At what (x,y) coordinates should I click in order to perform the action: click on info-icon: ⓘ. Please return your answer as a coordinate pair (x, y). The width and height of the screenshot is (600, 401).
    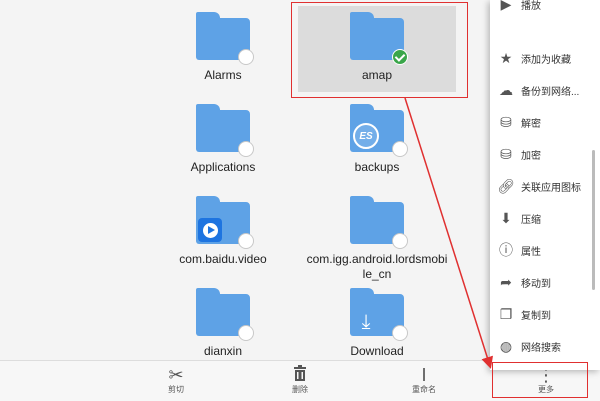
    Looking at the image, I should click on (506, 250).